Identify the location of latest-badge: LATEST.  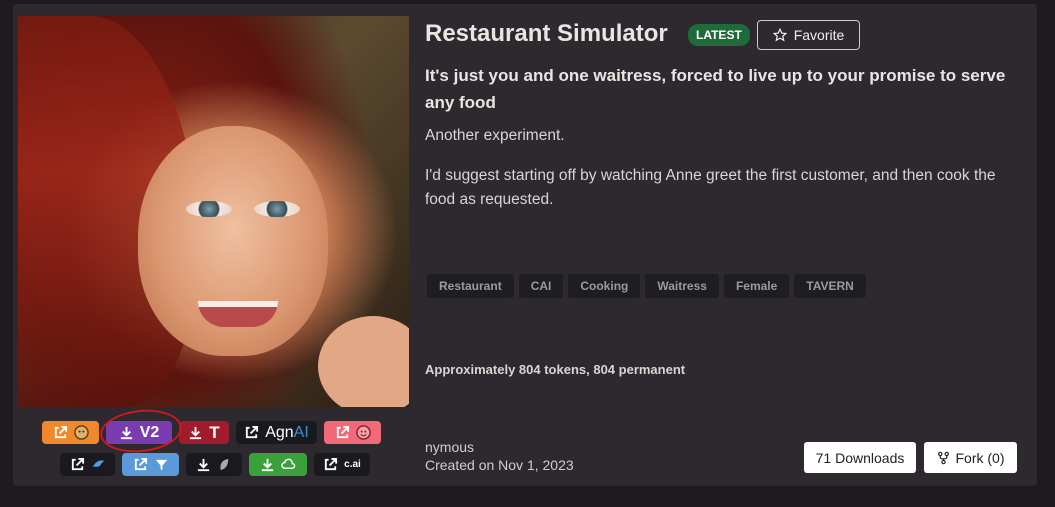
(719, 35).